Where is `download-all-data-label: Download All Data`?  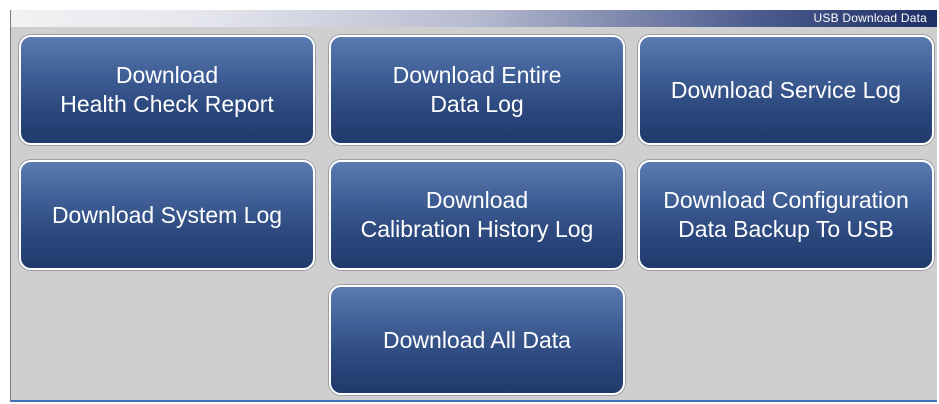 download-all-data-label: Download All Data is located at coordinates (477, 339).